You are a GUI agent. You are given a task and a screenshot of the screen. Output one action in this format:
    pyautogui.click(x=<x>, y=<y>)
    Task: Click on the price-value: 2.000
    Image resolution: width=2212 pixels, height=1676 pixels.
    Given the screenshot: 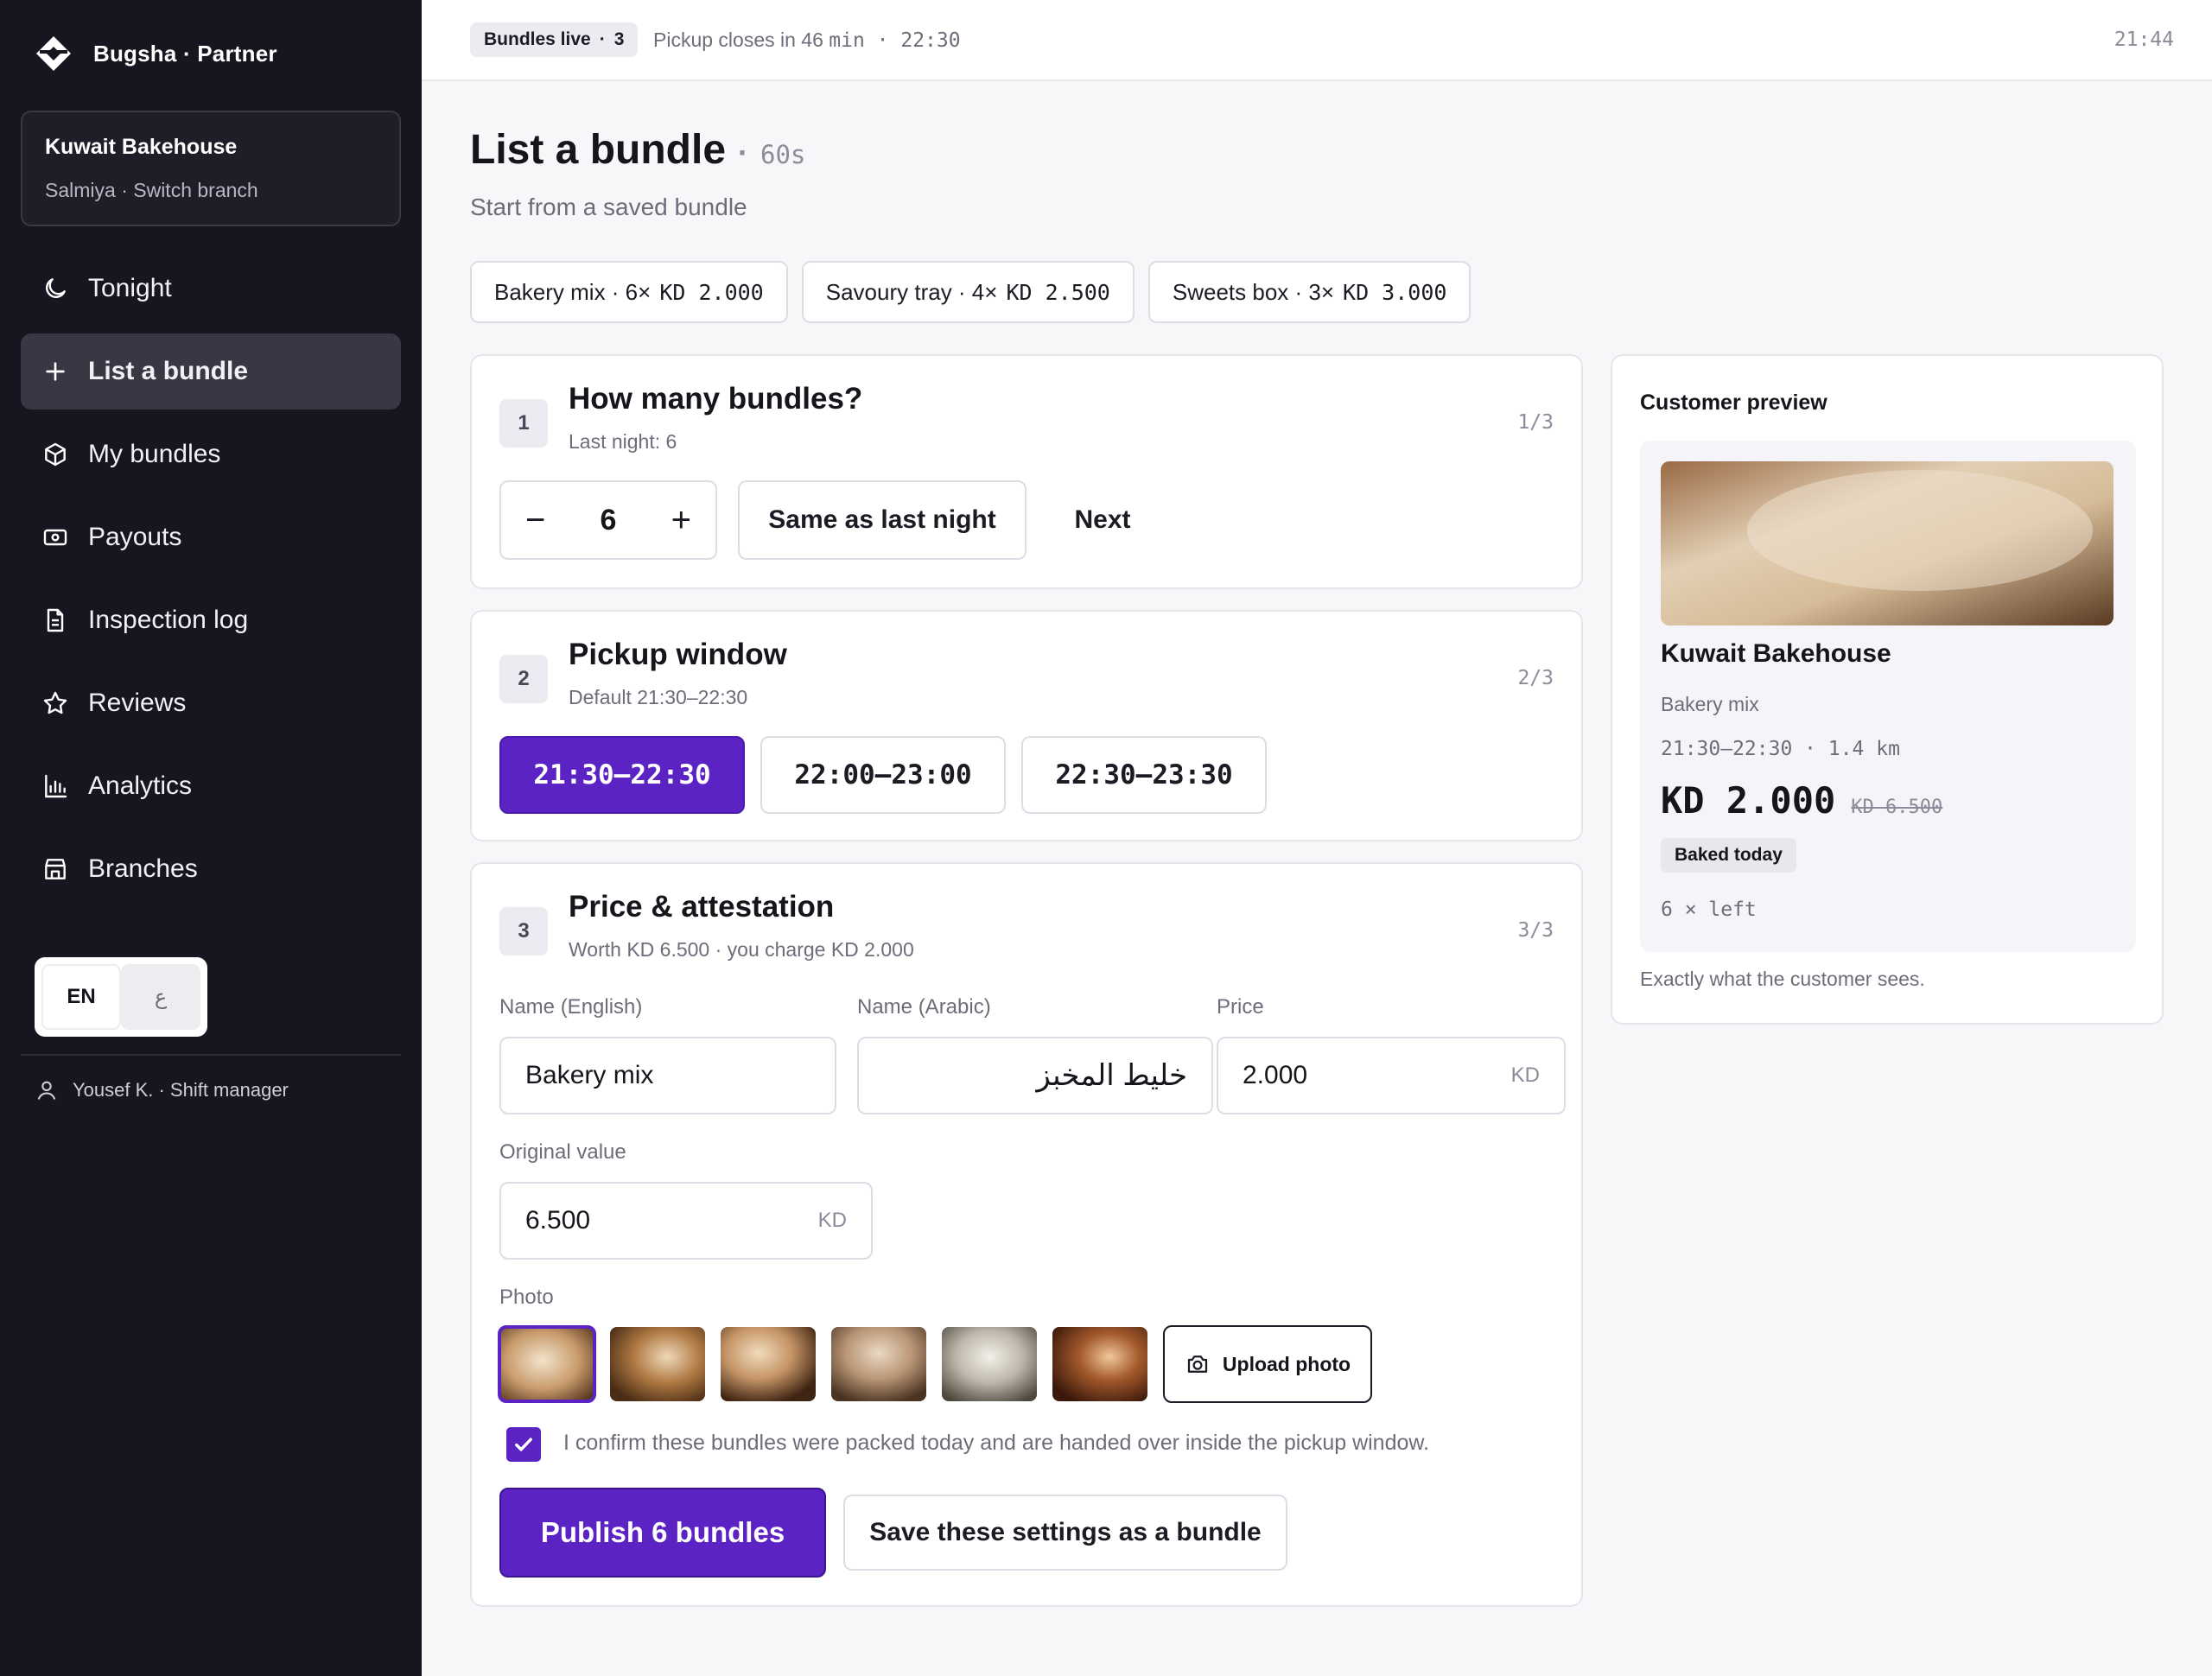 What is the action you would take?
    pyautogui.click(x=1275, y=1075)
    